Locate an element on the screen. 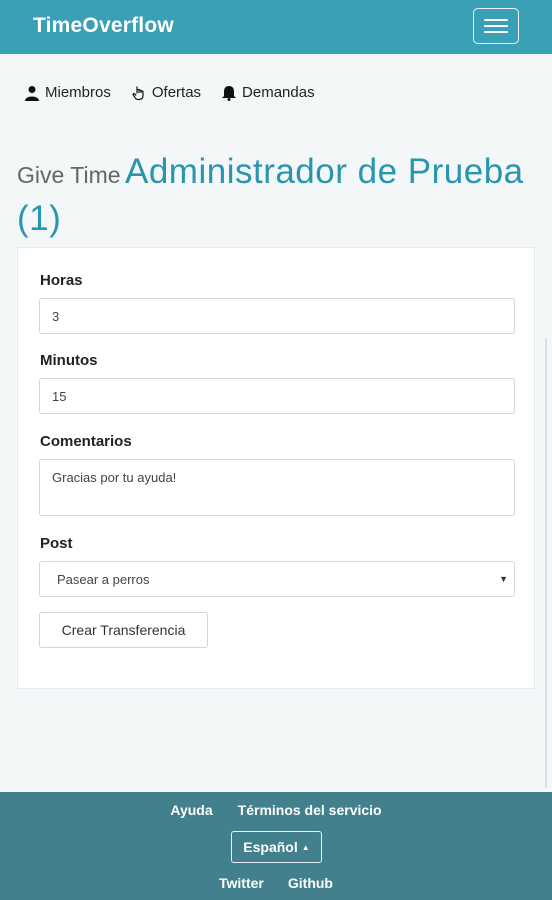 Image resolution: width=552 pixels, height=900 pixels. nav-demands-link: Demandas is located at coordinates (268, 92).